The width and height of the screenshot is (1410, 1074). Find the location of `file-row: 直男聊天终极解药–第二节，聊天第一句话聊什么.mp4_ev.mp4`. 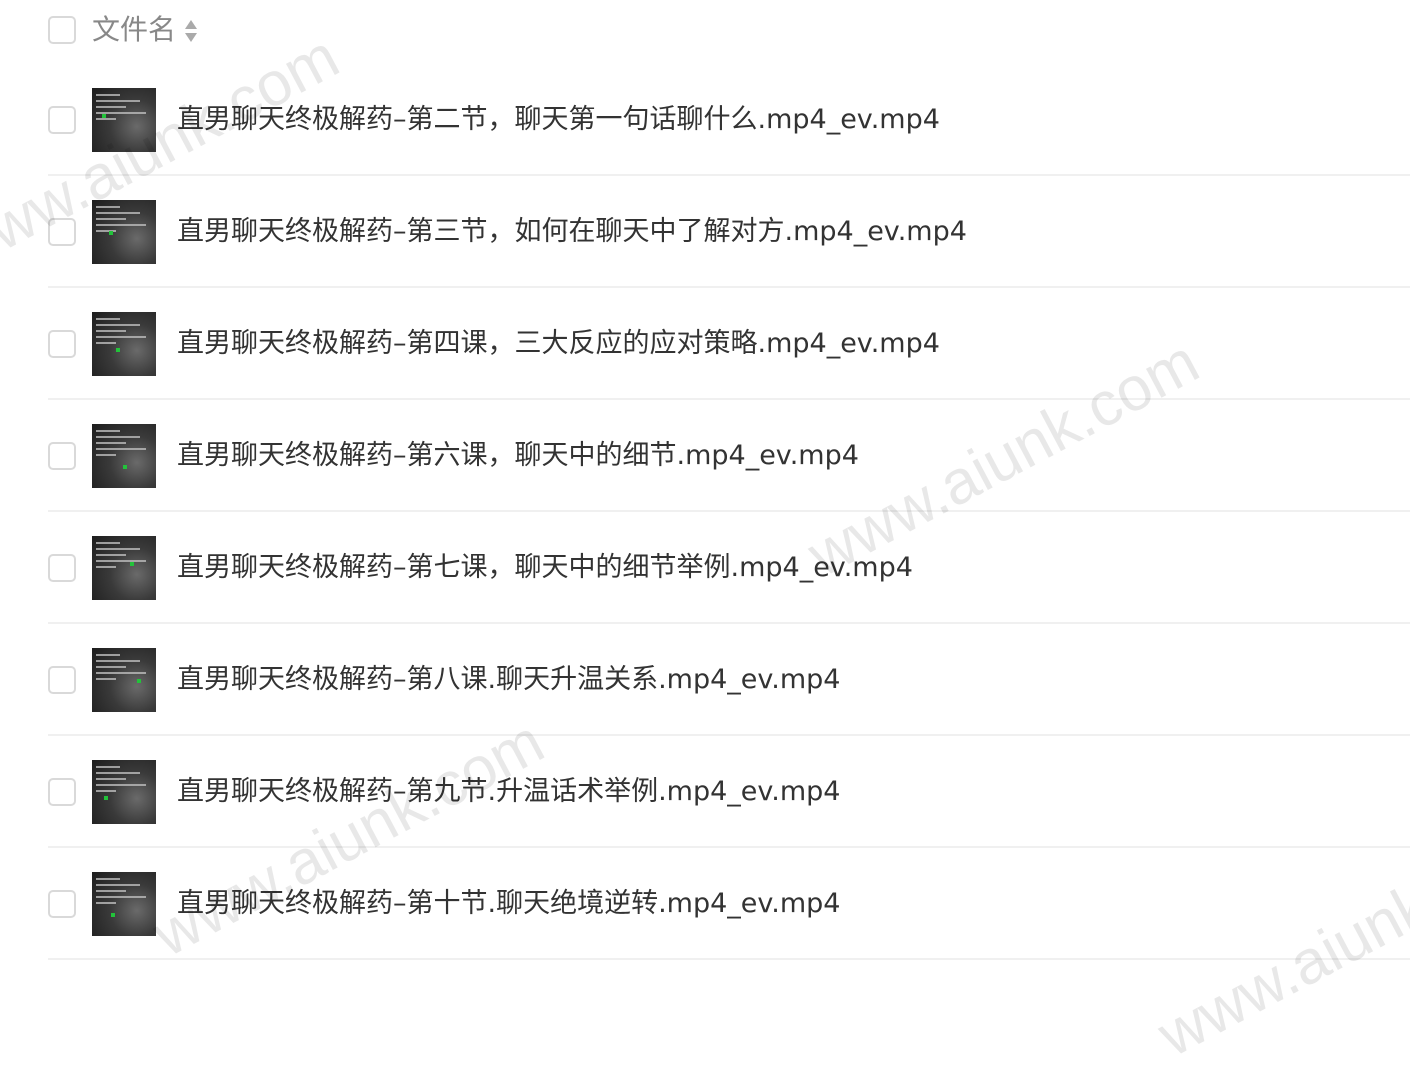

file-row: 直男聊天终极解药–第二节，聊天第一句话聊什么.mp4_ev.mp4 is located at coordinates (705, 120).